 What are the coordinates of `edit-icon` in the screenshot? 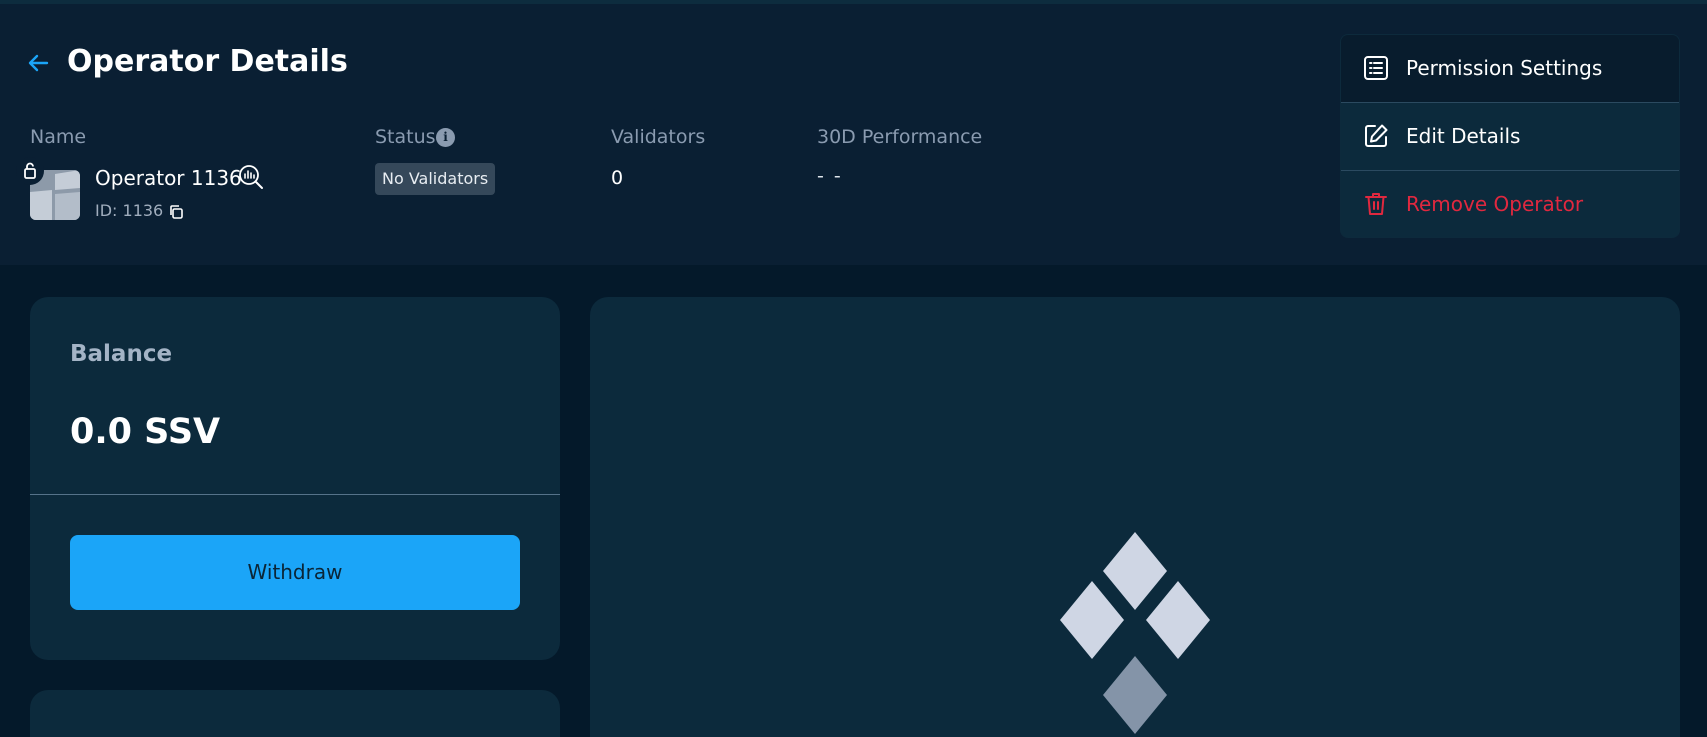 It's located at (1376, 135).